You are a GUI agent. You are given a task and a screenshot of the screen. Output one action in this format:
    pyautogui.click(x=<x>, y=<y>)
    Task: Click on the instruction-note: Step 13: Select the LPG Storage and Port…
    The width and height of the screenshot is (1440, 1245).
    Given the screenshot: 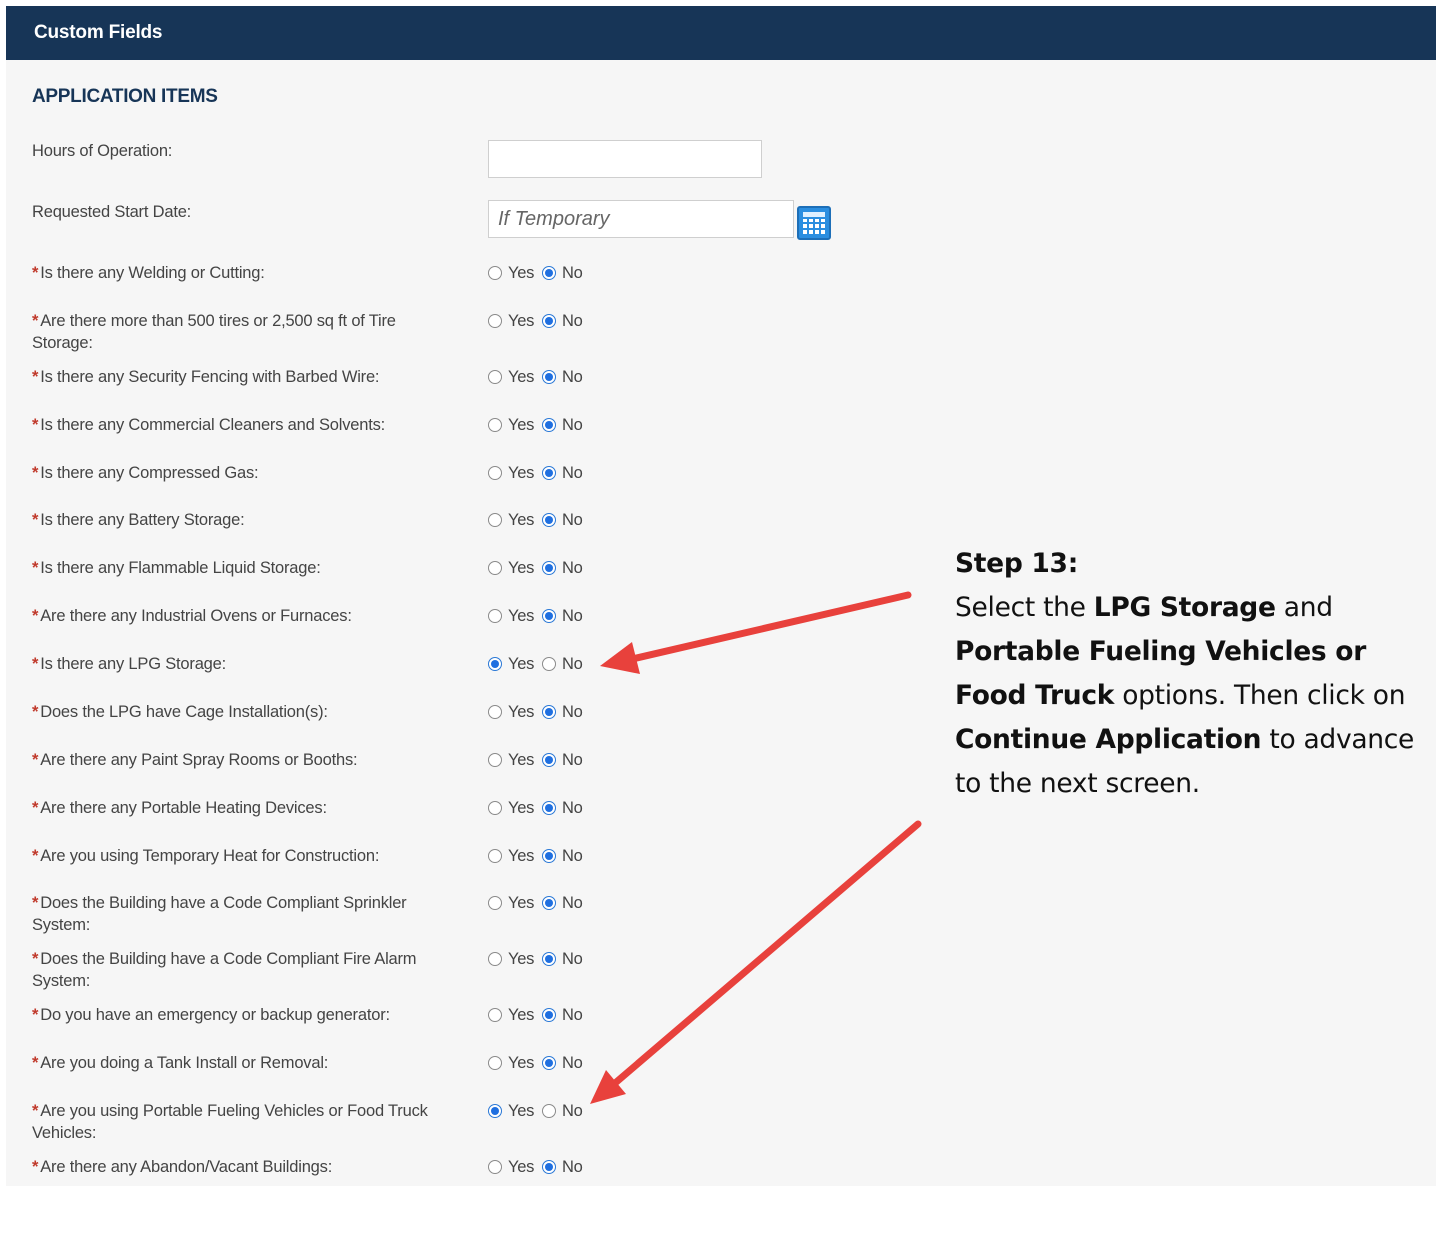 What is the action you would take?
    pyautogui.click(x=1185, y=674)
    